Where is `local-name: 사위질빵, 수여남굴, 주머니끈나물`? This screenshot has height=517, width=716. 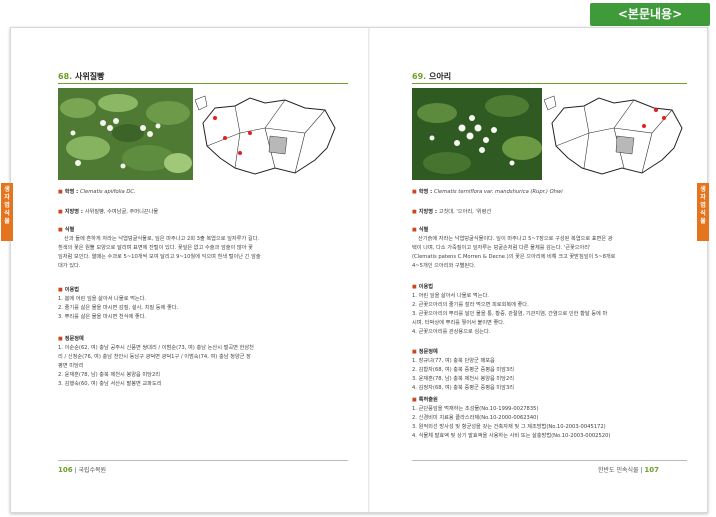
local-name: 사위질빵, 수여남굴, 주머니끈나물 is located at coordinates (121, 212).